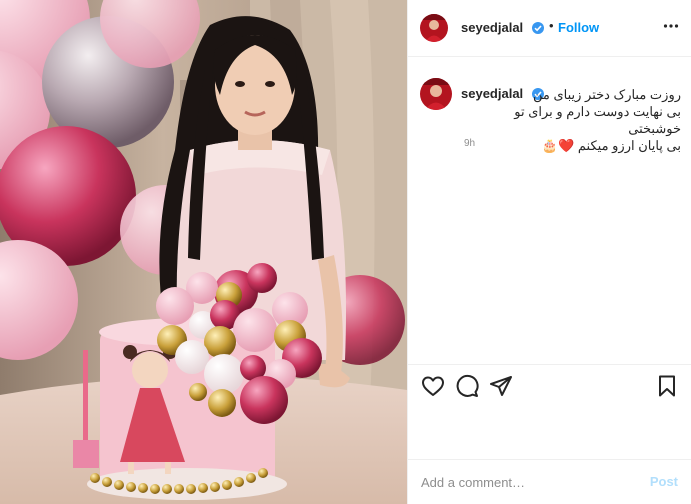 The image size is (691, 504). I want to click on more-horizontal-icon, so click(671, 26).